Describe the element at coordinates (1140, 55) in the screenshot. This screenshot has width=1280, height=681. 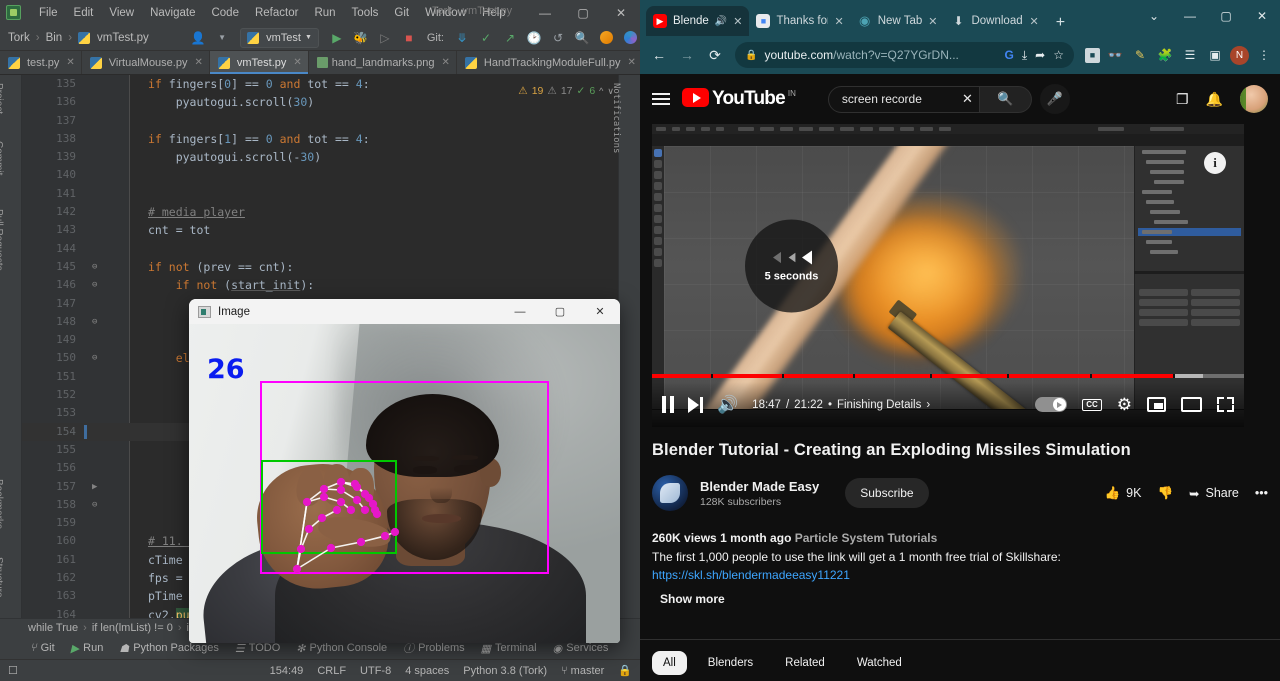
I see `pen-icon: ✎` at that location.